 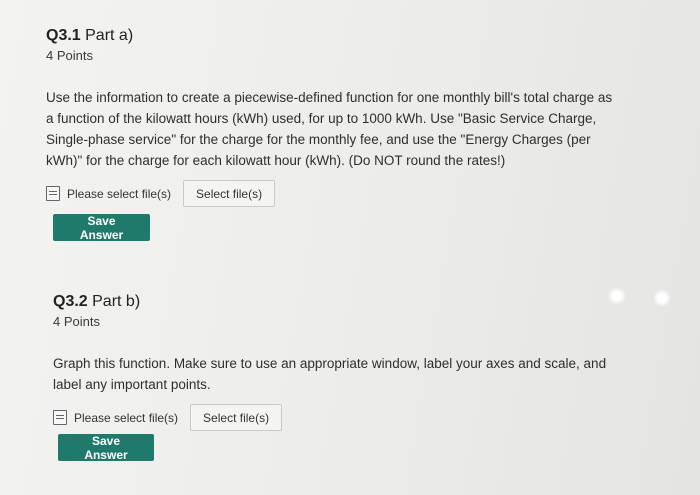 I want to click on prompt-line: label any important points., so click(x=132, y=384).